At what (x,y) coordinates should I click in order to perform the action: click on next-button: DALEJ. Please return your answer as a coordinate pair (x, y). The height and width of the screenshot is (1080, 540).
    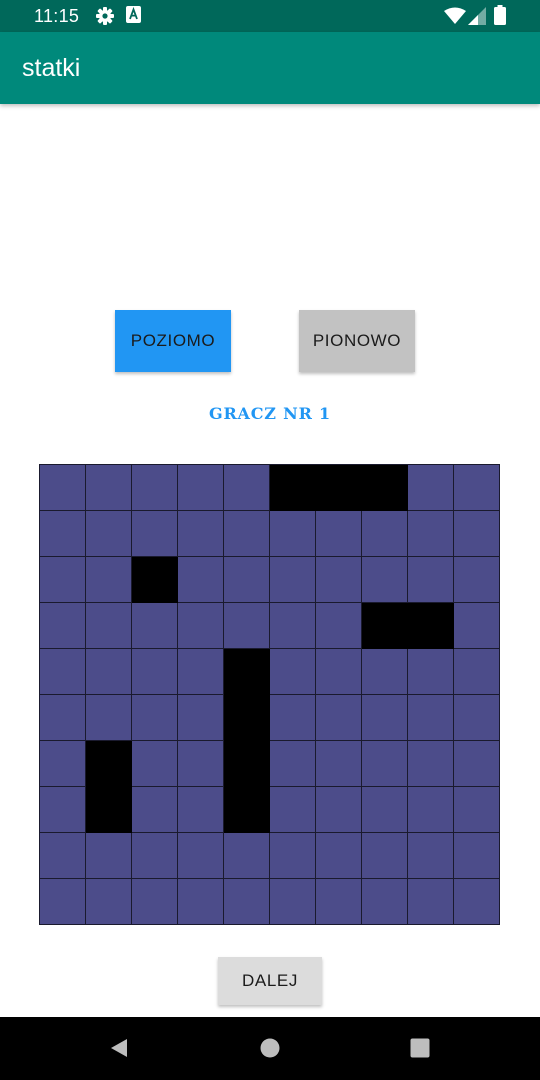
    Looking at the image, I should click on (270, 981).